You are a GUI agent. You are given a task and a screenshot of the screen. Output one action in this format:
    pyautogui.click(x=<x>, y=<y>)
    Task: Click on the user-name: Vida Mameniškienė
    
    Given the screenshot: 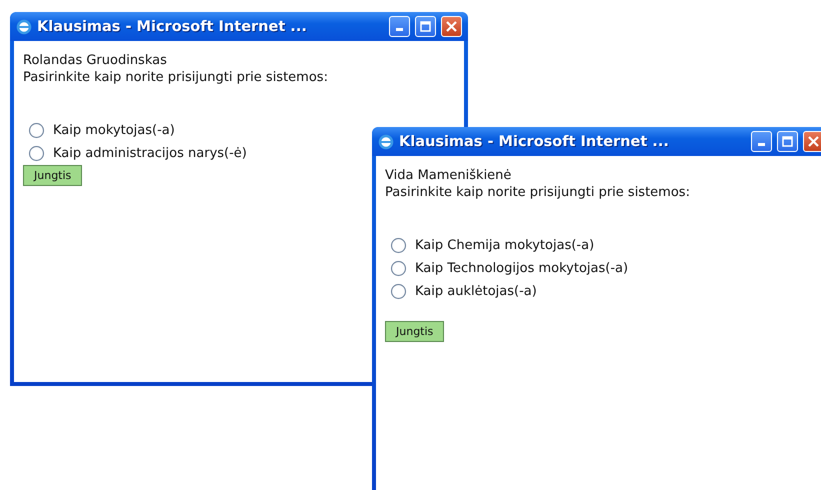 What is the action you would take?
    pyautogui.click(x=448, y=175)
    